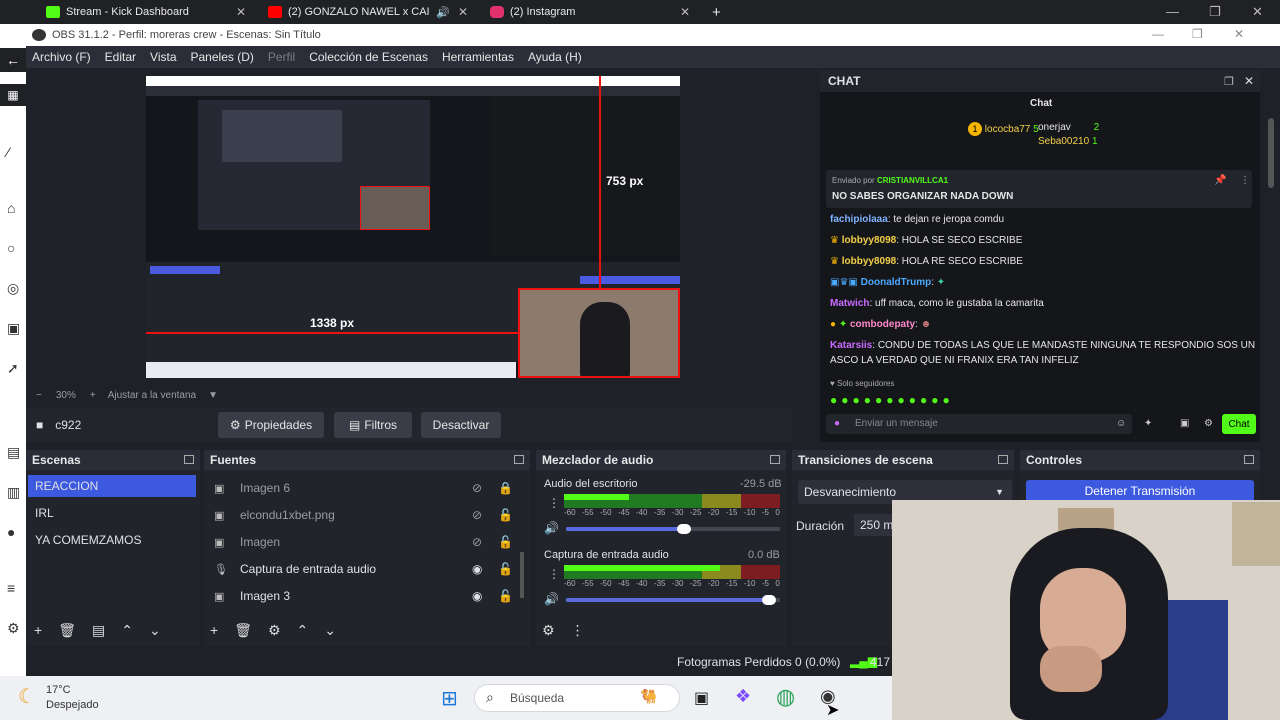 The width and height of the screenshot is (1280, 720). What do you see at coordinates (522, 575) in the screenshot?
I see `sources-scrollbar` at bounding box center [522, 575].